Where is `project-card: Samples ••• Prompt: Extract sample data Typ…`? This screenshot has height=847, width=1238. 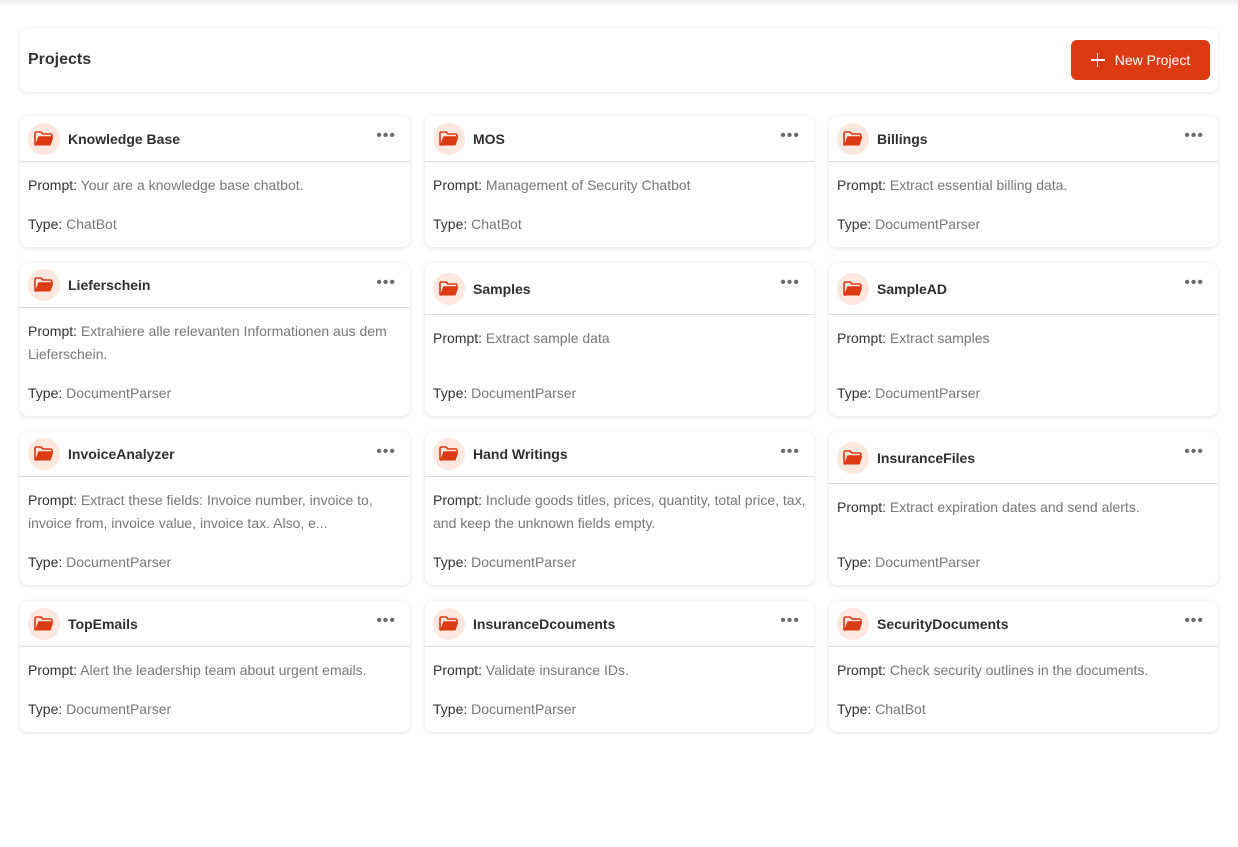
project-card: Samples ••• Prompt: Extract sample data Typ… is located at coordinates (619, 339).